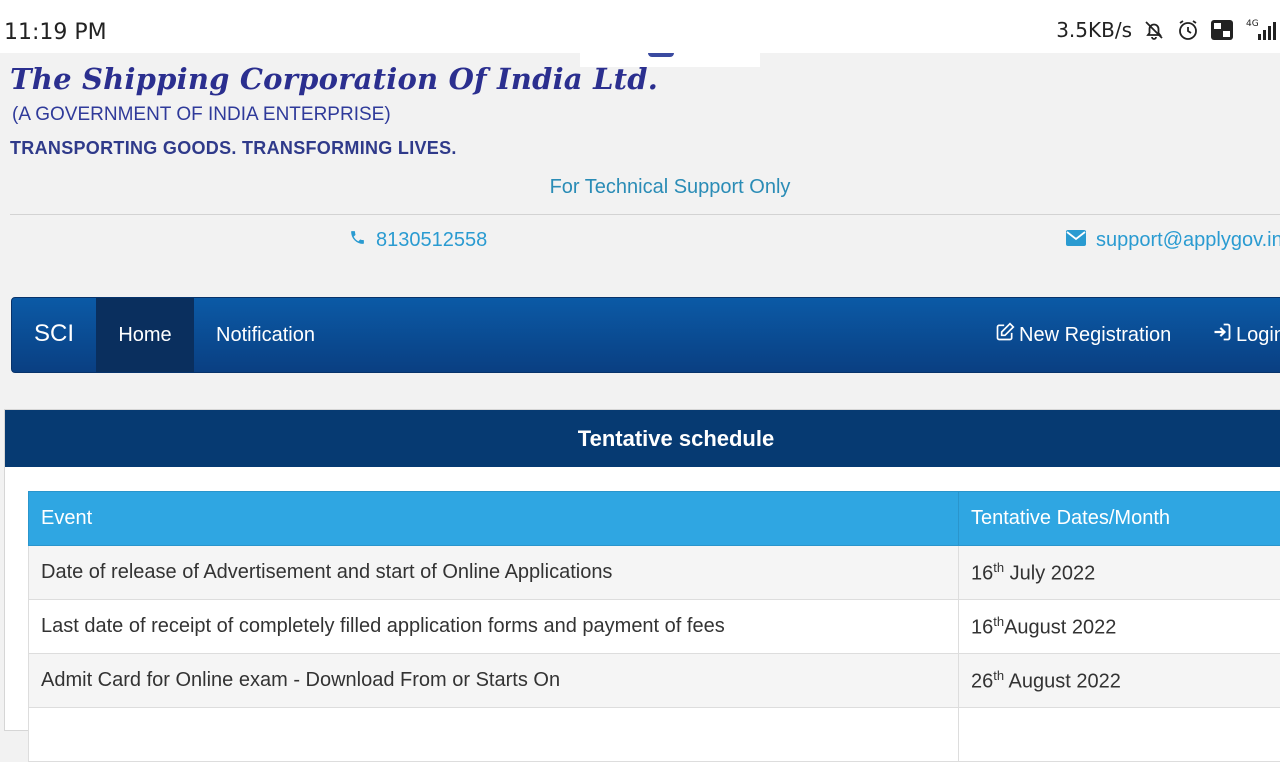 The width and height of the screenshot is (1280, 762). Describe the element at coordinates (201, 115) in the screenshot. I see `org-subtitle: (A GOVERNMENT OF INDIA ENTERPRISE)` at that location.